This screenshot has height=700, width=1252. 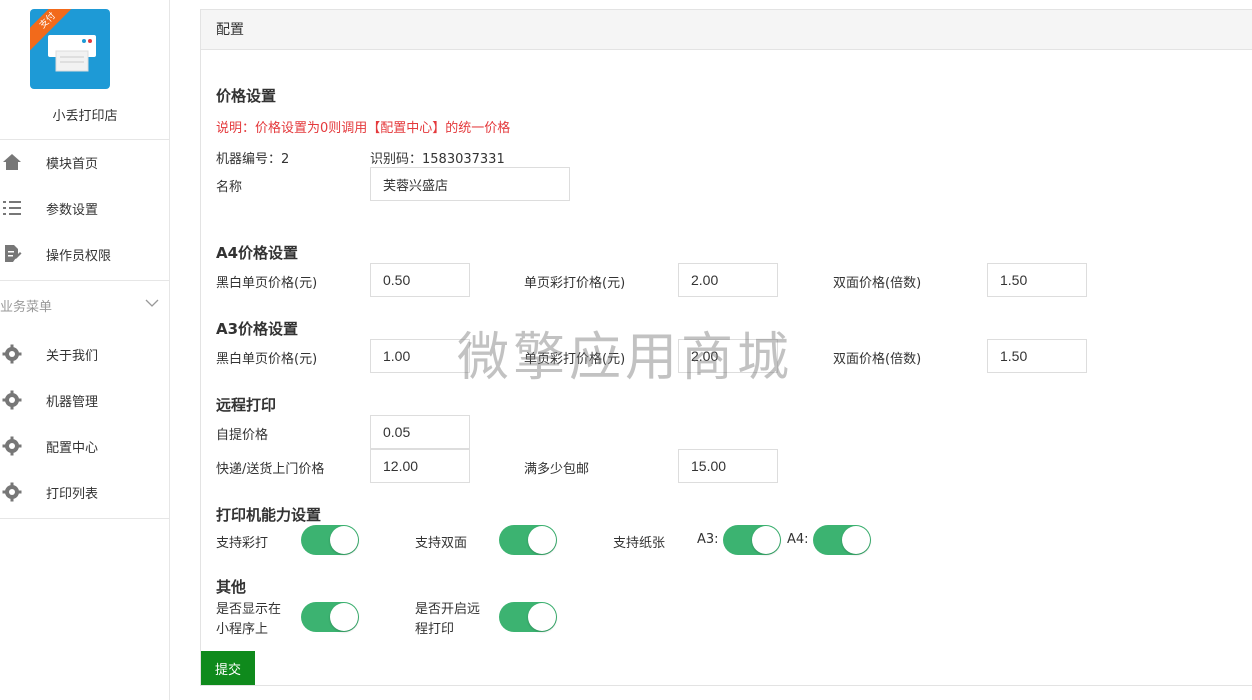 I want to click on sidebar-item-params: 参数设置, so click(x=85, y=208).